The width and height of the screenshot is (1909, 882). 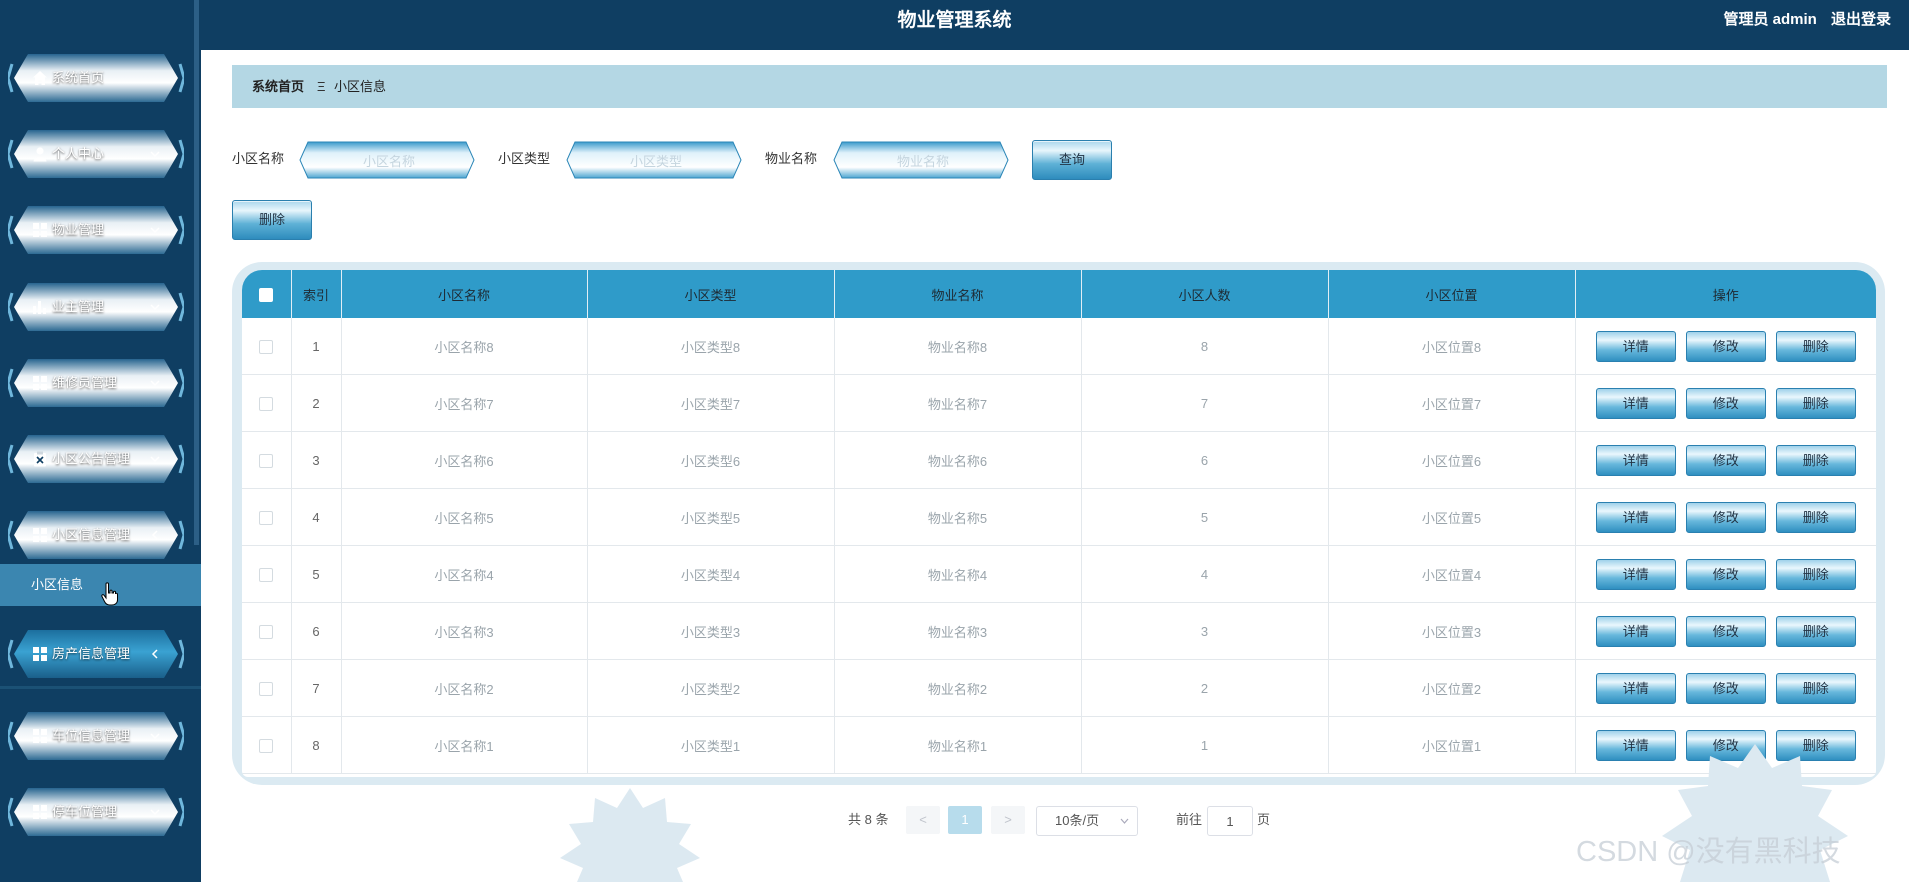 What do you see at coordinates (711, 294) in the screenshot?
I see `column-header-type: 小区类型` at bounding box center [711, 294].